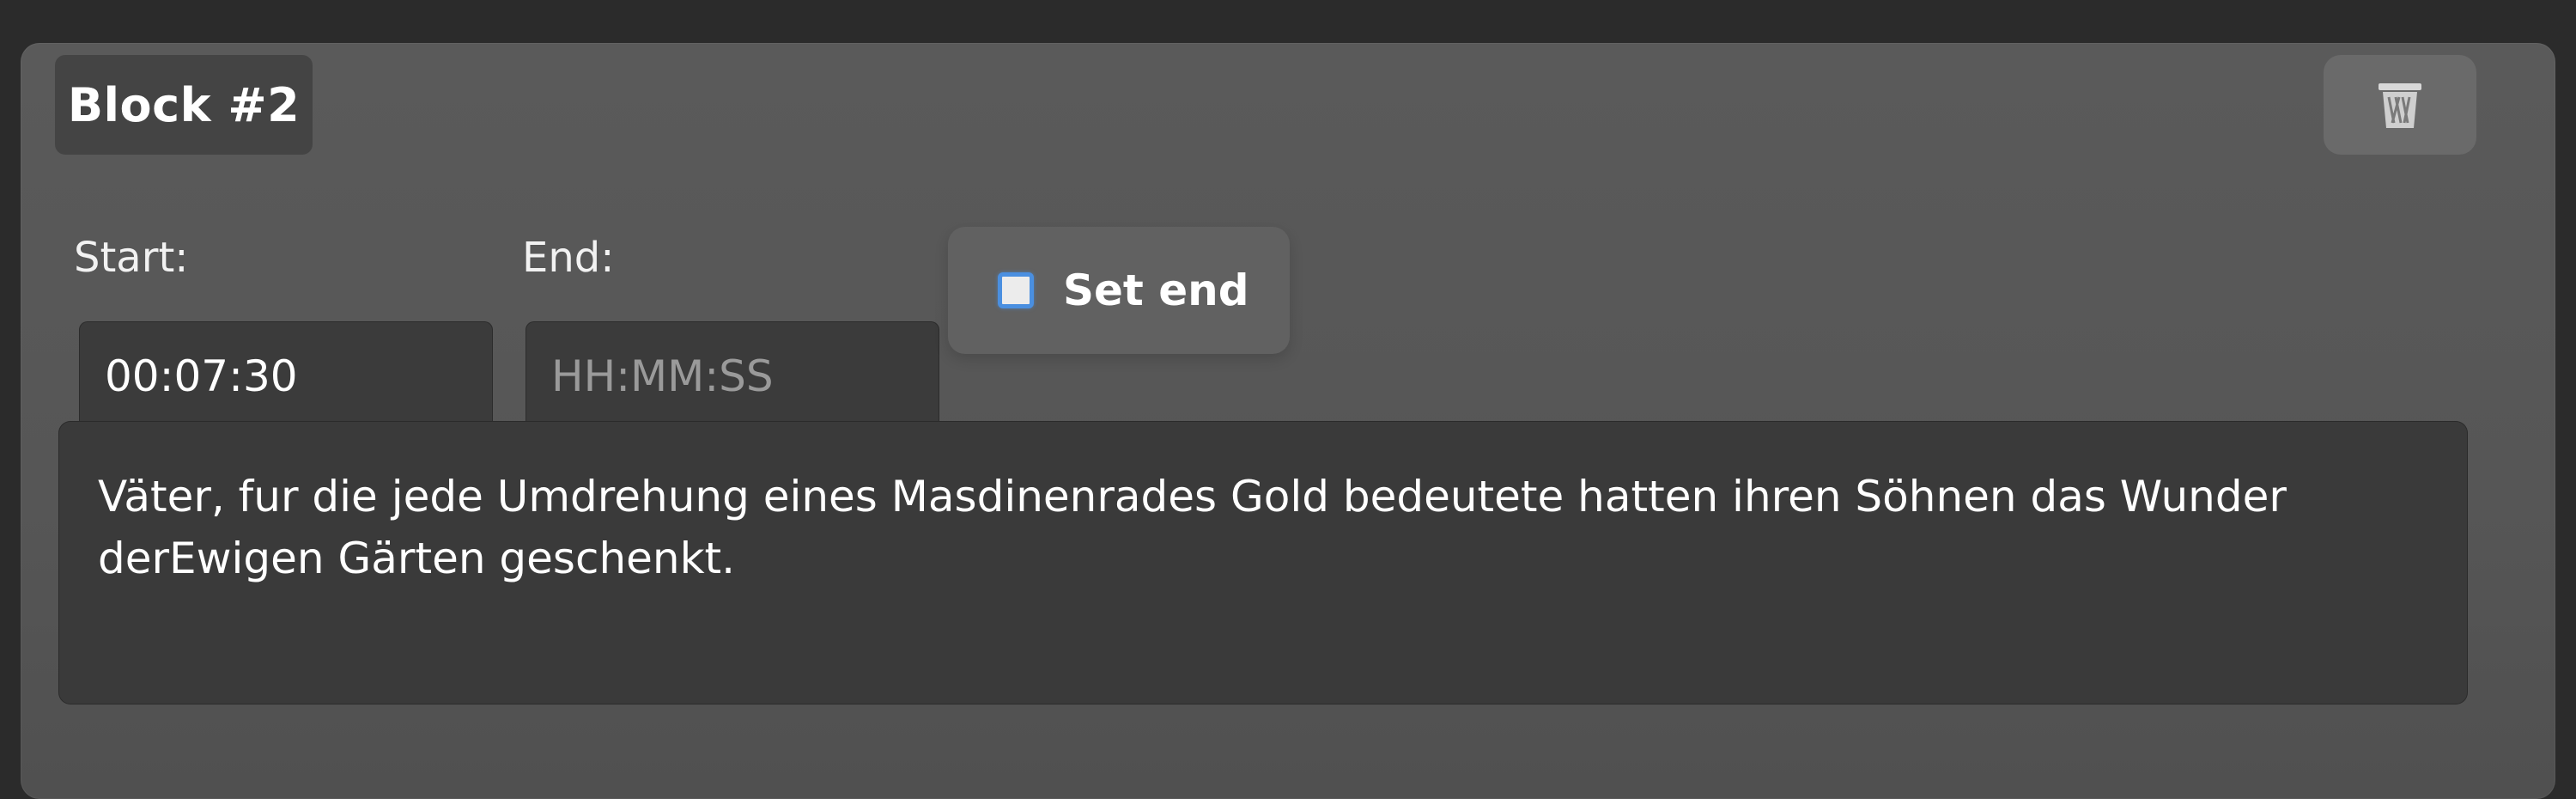 The height and width of the screenshot is (799, 2576). Describe the element at coordinates (132, 258) in the screenshot. I see `start-label: Start:` at that location.